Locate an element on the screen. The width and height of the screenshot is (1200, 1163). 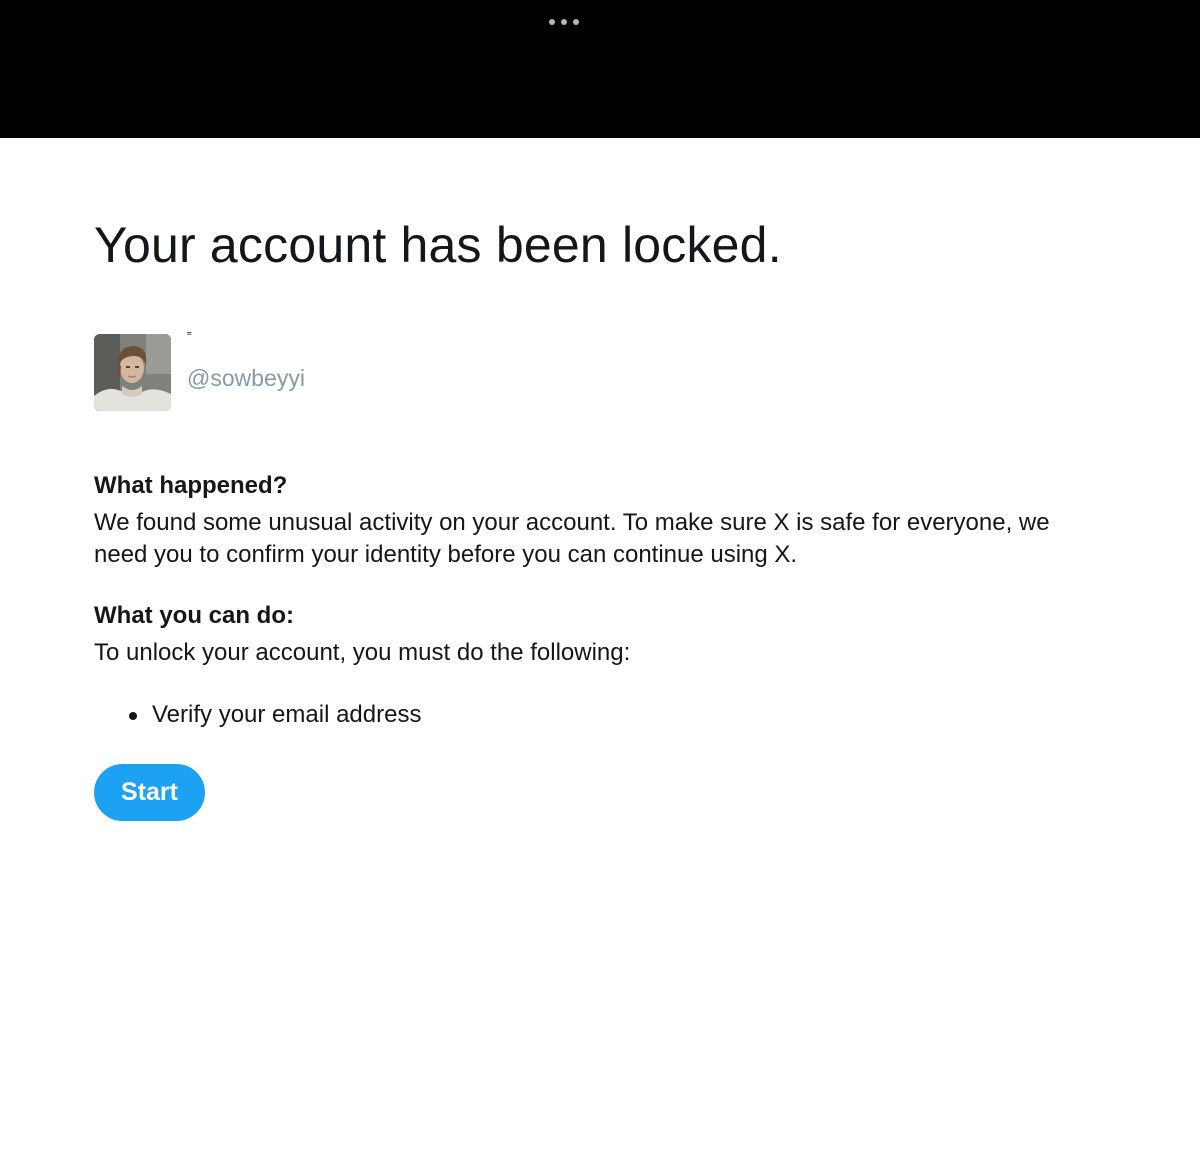
more-horizontal-icon is located at coordinates (564, 22).